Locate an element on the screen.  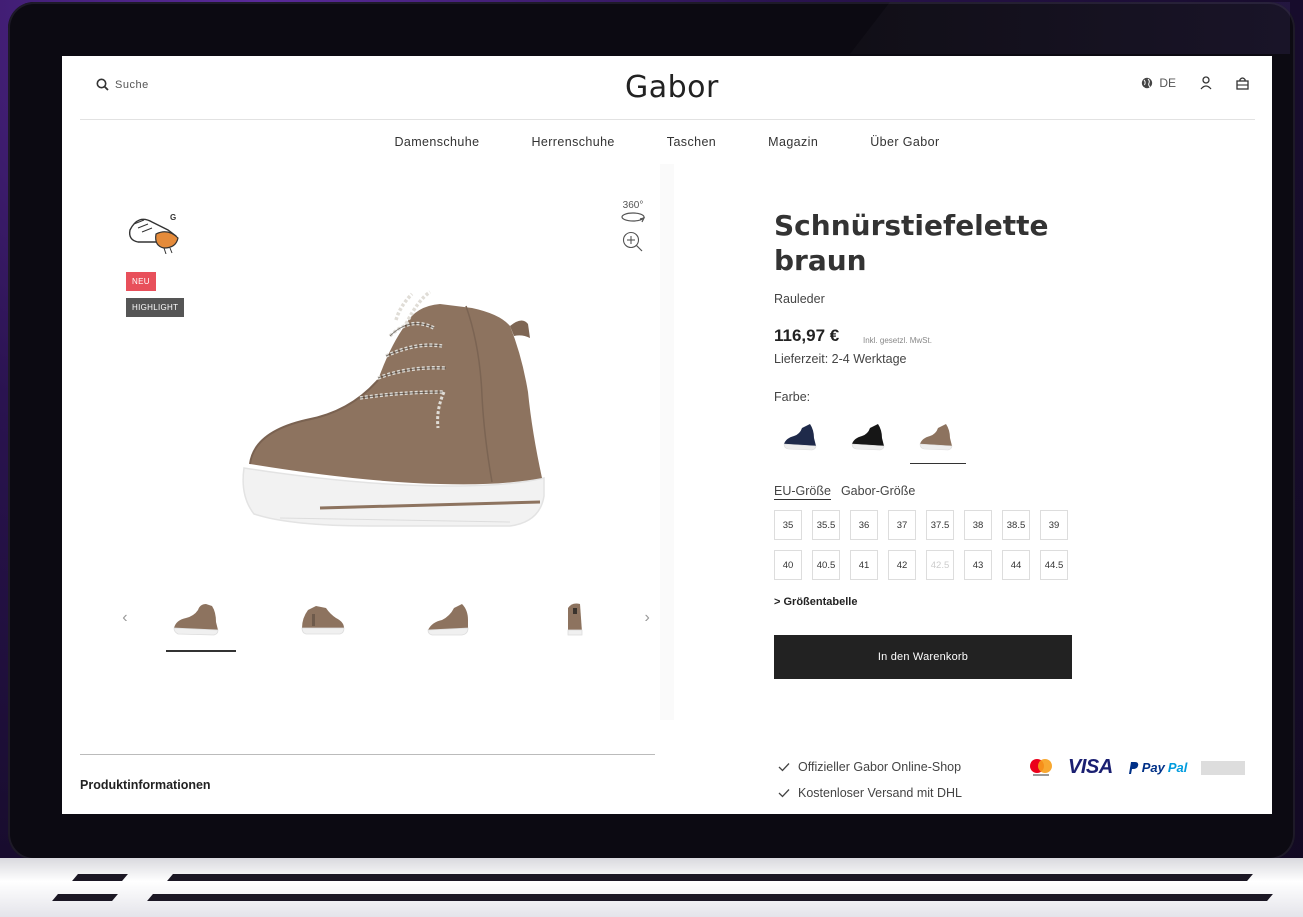
visa-logo: VISA is located at coordinates (1090, 767).